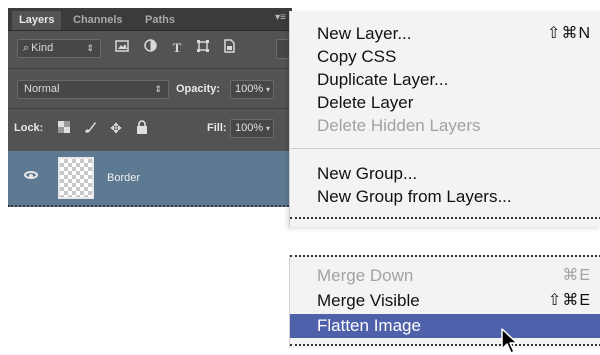  Describe the element at coordinates (150, 206) in the screenshot. I see `panel-torn-edge` at that location.